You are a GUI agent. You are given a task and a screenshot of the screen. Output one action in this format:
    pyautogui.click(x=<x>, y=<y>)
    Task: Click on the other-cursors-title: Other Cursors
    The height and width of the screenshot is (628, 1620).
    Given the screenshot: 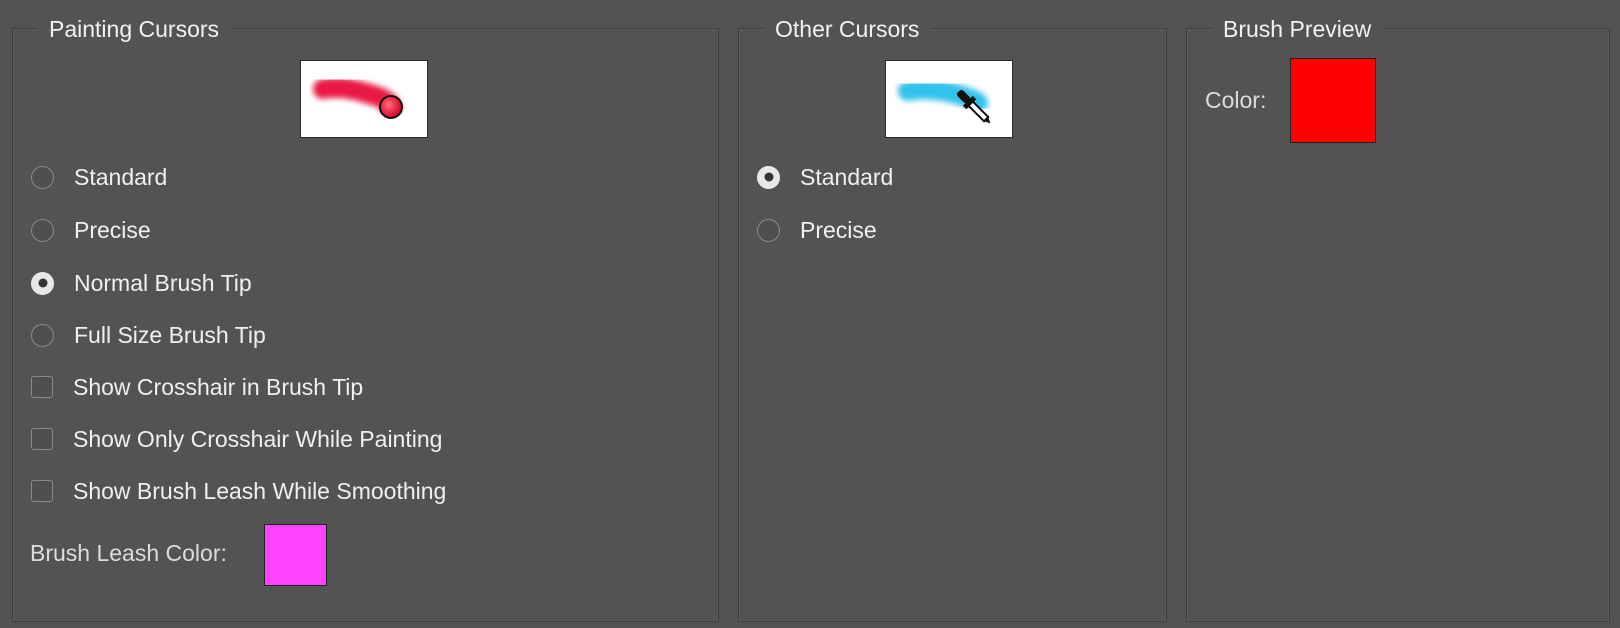 What is the action you would take?
    pyautogui.click(x=847, y=29)
    